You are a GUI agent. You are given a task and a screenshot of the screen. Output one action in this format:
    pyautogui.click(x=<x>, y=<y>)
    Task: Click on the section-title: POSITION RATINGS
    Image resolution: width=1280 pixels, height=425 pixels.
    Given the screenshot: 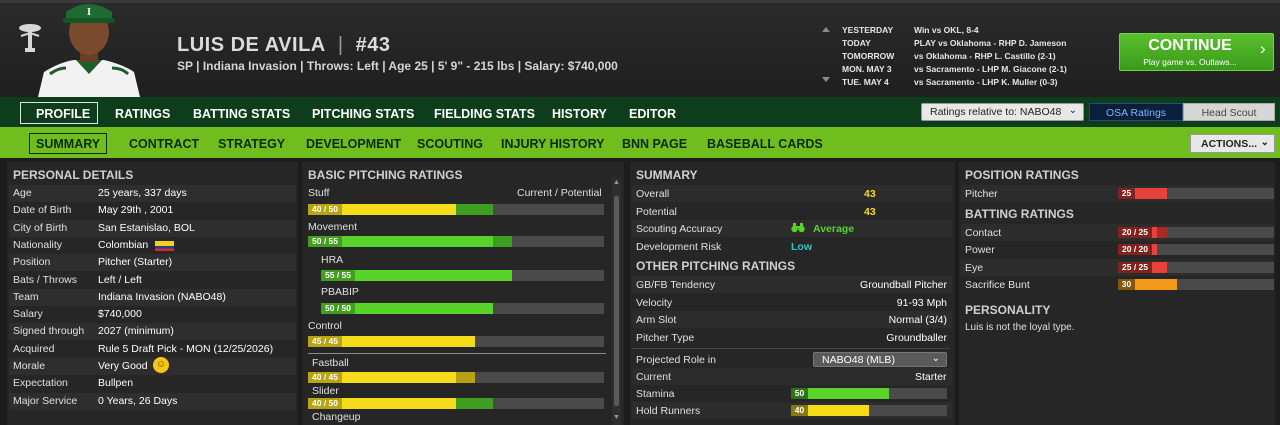 What is the action you would take?
    pyautogui.click(x=1022, y=175)
    